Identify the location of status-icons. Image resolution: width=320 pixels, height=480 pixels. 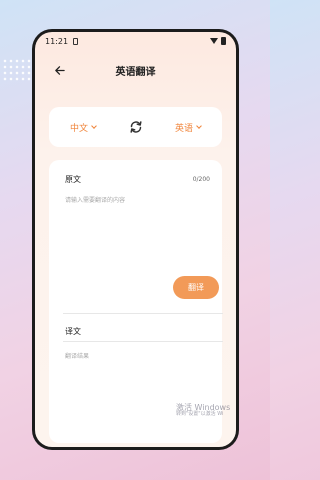
(218, 41).